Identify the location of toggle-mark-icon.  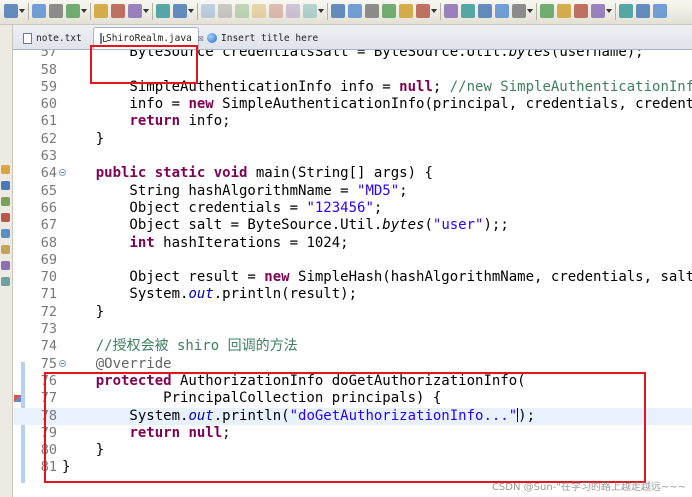
(101, 11).